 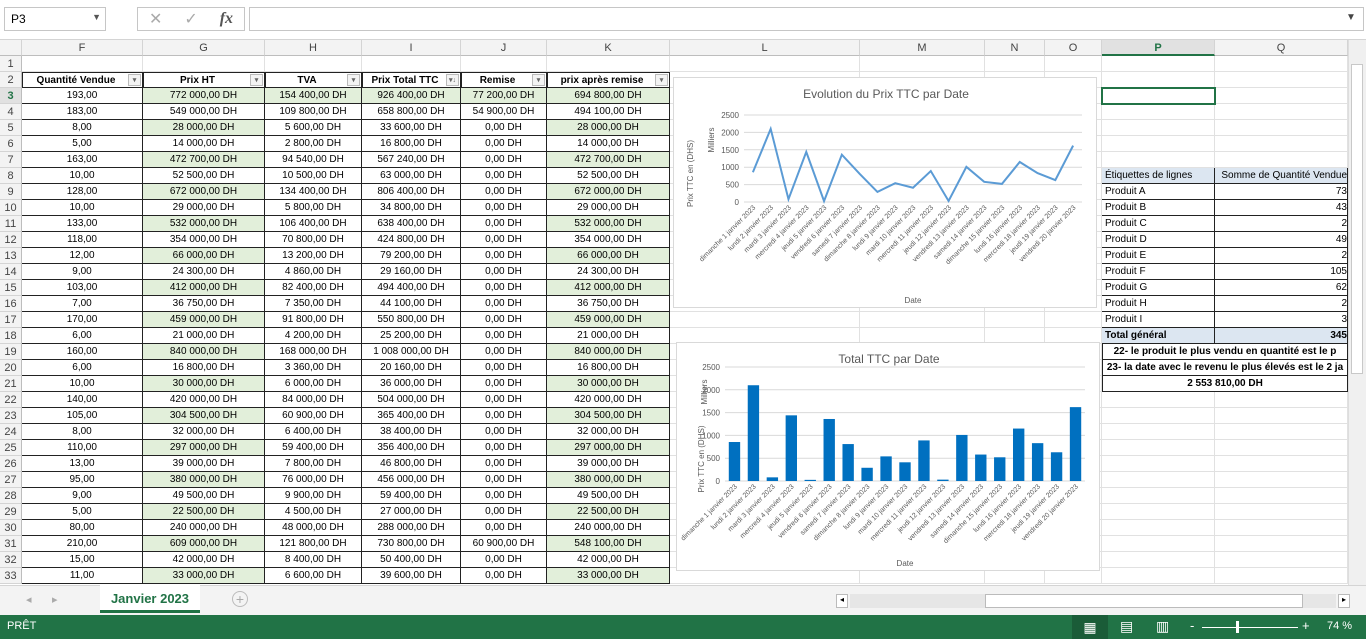 What do you see at coordinates (608, 288) in the screenshot?
I see `table-cell: 412 000,00 DH` at bounding box center [608, 288].